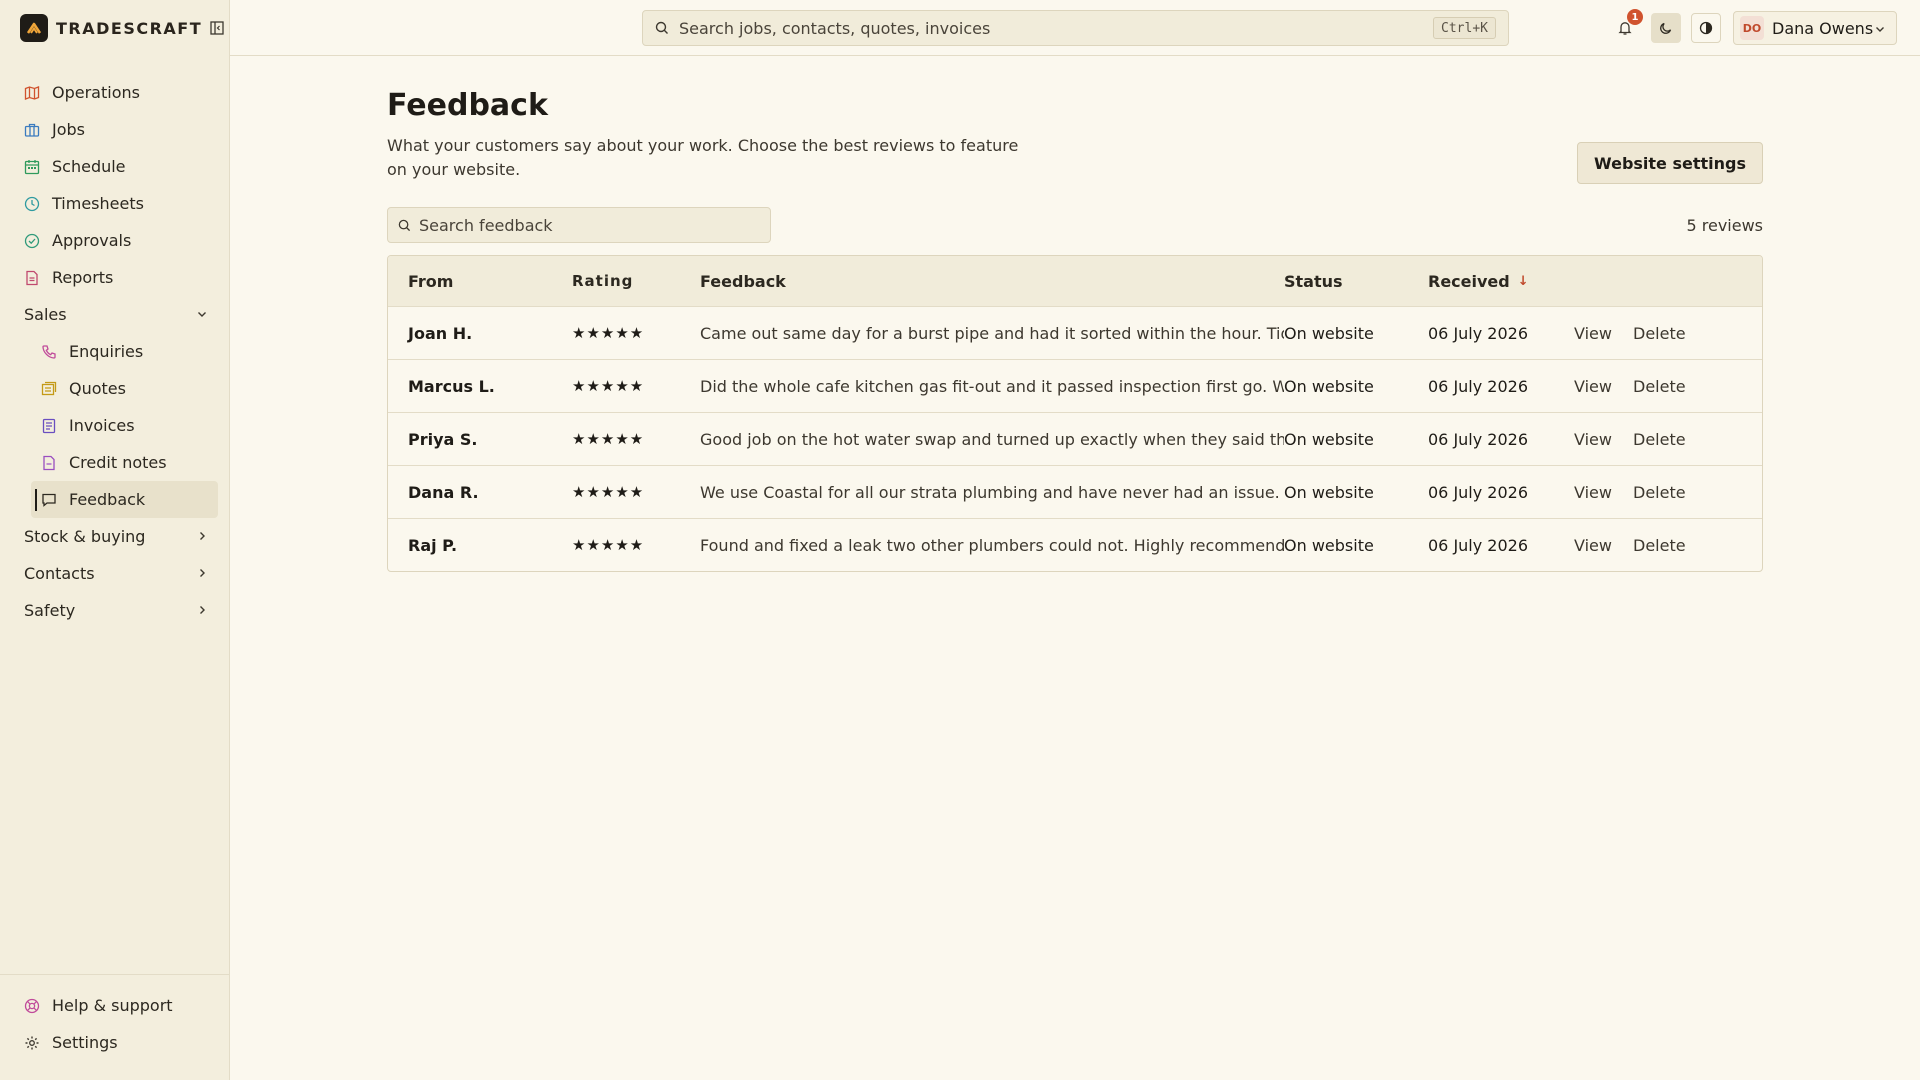  I want to click on global-search-placeholder: Search jobs, contacts, quotes, invoices, so click(835, 28).